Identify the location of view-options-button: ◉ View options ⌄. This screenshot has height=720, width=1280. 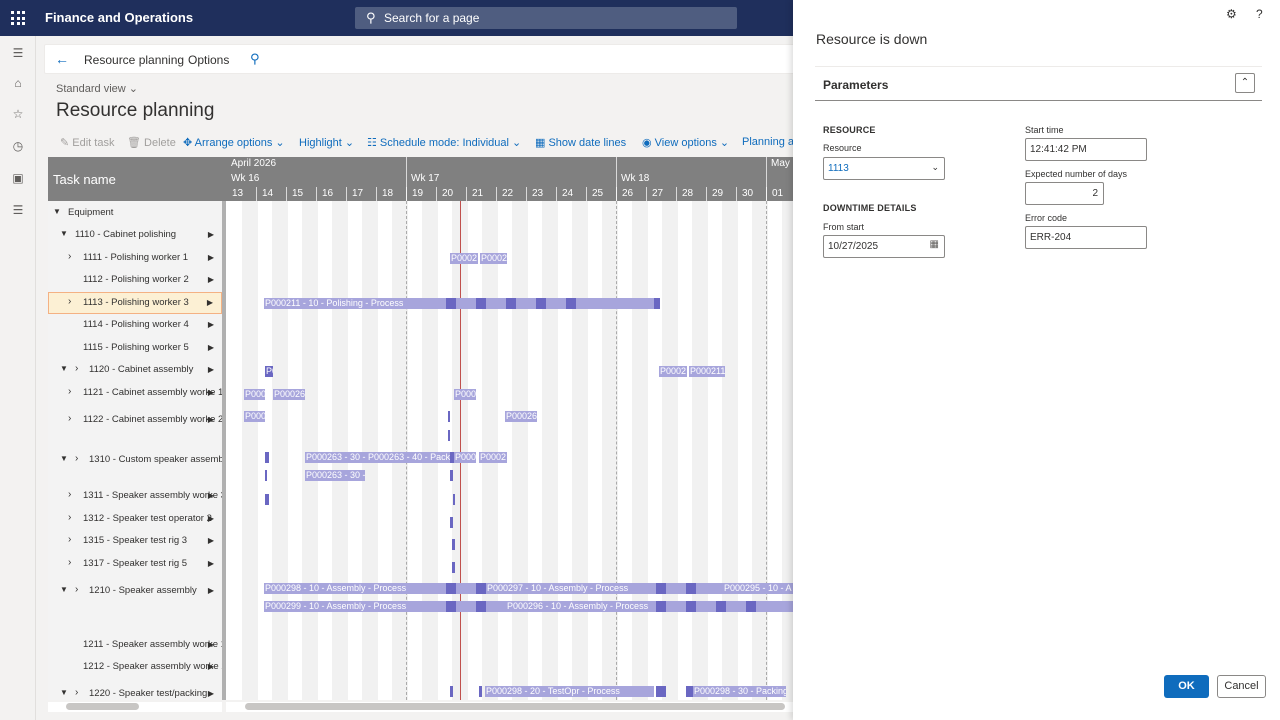
(685, 142).